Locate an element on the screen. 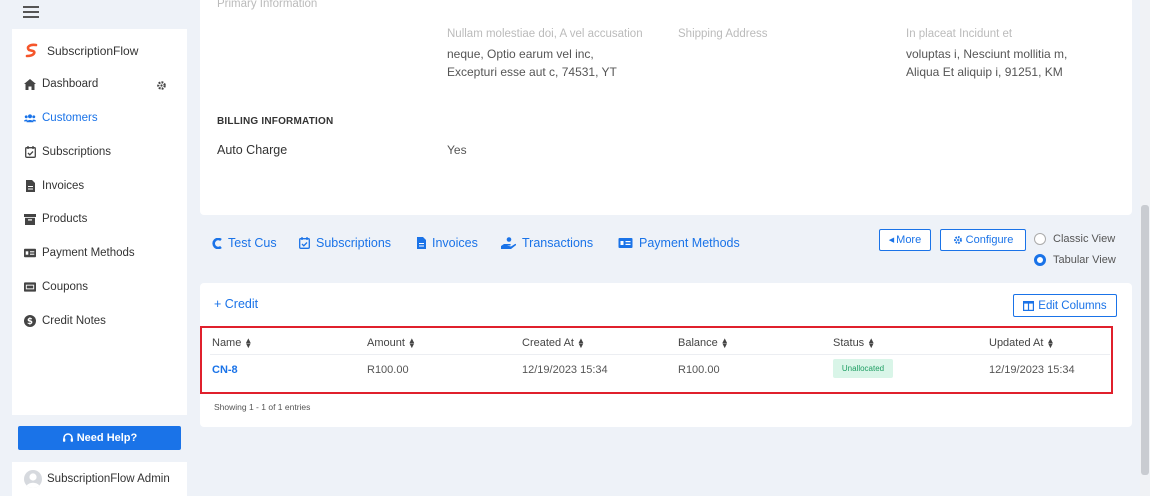 Image resolution: width=1150 pixels, height=496 pixels. table-columns-icon is located at coordinates (1029, 305).